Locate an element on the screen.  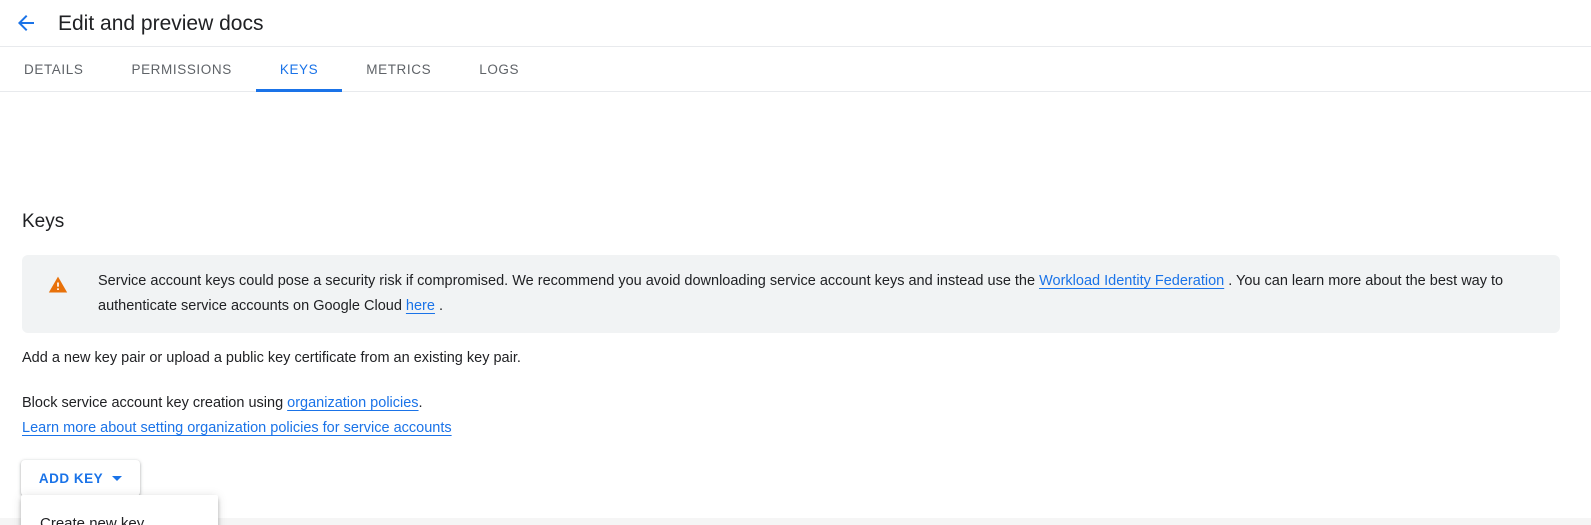
workload-identity-federation-link: Workload Identity Federation is located at coordinates (1131, 281).